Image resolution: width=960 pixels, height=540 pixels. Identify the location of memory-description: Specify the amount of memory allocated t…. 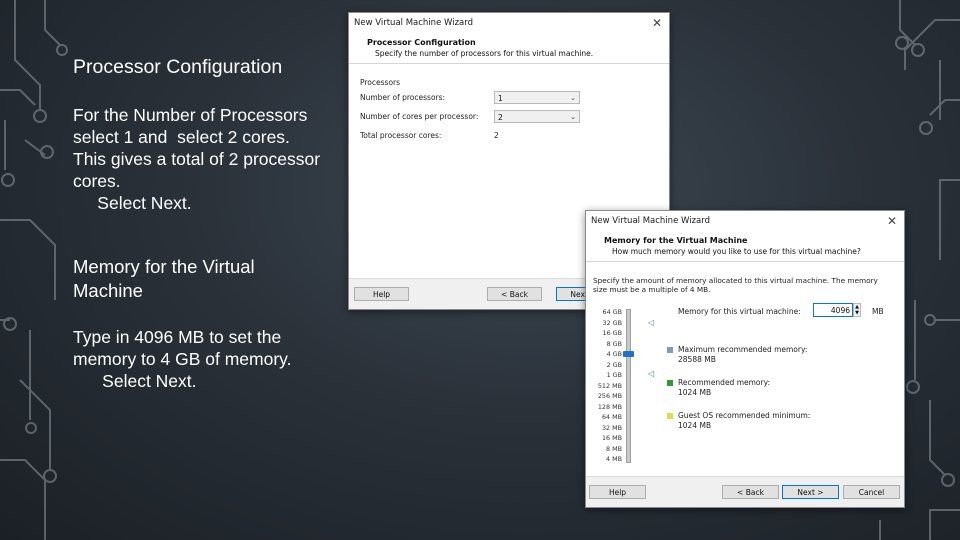
(735, 285).